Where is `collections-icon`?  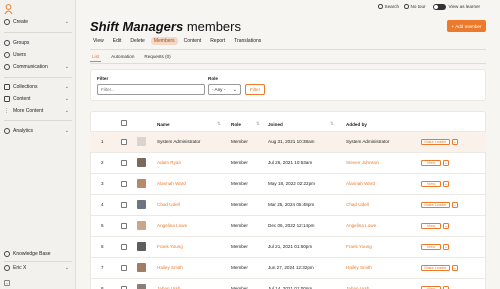 collections-icon is located at coordinates (7, 87).